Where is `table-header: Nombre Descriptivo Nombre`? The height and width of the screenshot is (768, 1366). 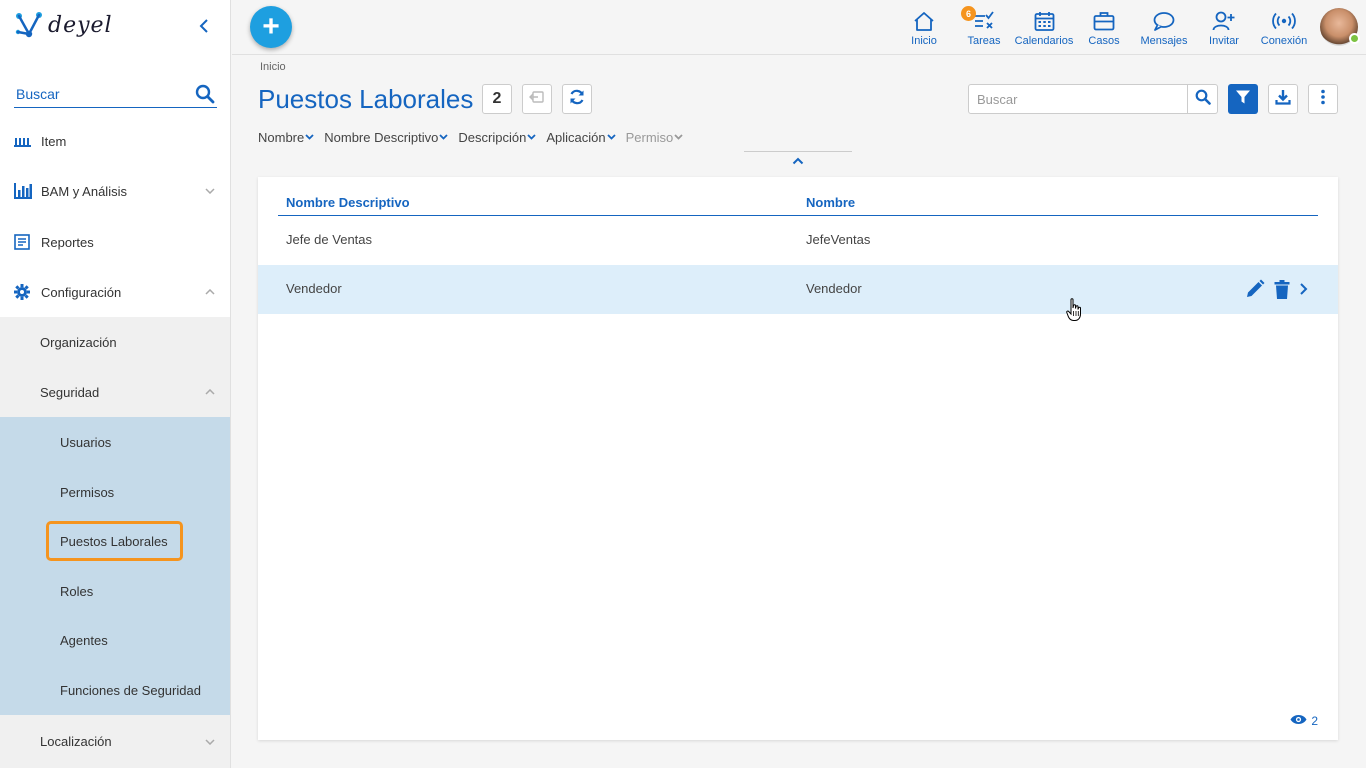 table-header: Nombre Descriptivo Nombre is located at coordinates (798, 203).